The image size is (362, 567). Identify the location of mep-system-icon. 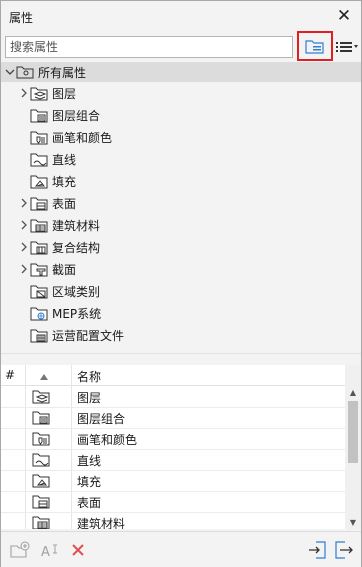
(39, 313).